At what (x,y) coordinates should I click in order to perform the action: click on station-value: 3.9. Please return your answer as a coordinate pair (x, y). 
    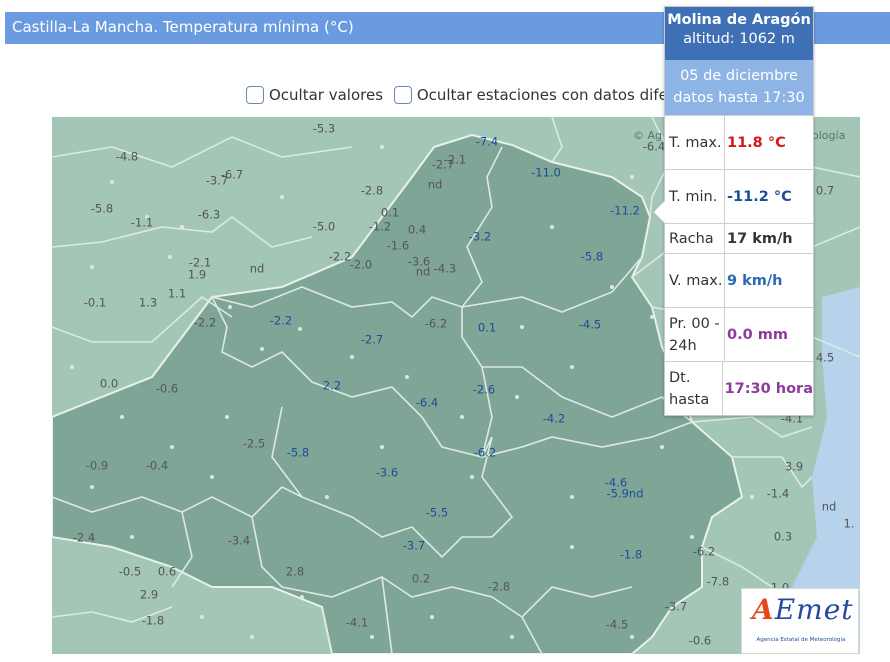
    Looking at the image, I should click on (794, 467).